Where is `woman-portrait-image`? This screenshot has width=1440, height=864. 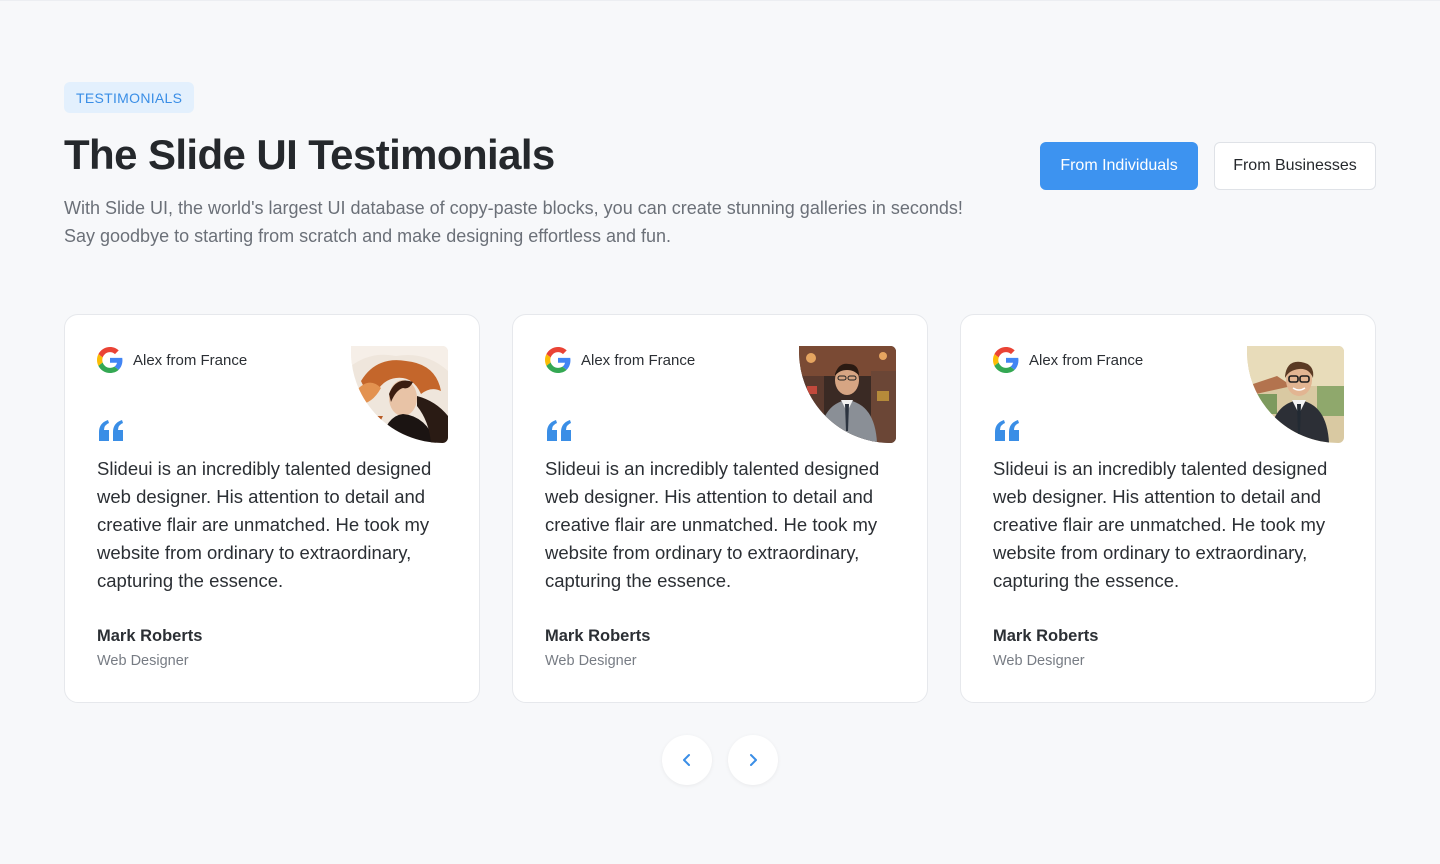
woman-portrait-image is located at coordinates (399, 394).